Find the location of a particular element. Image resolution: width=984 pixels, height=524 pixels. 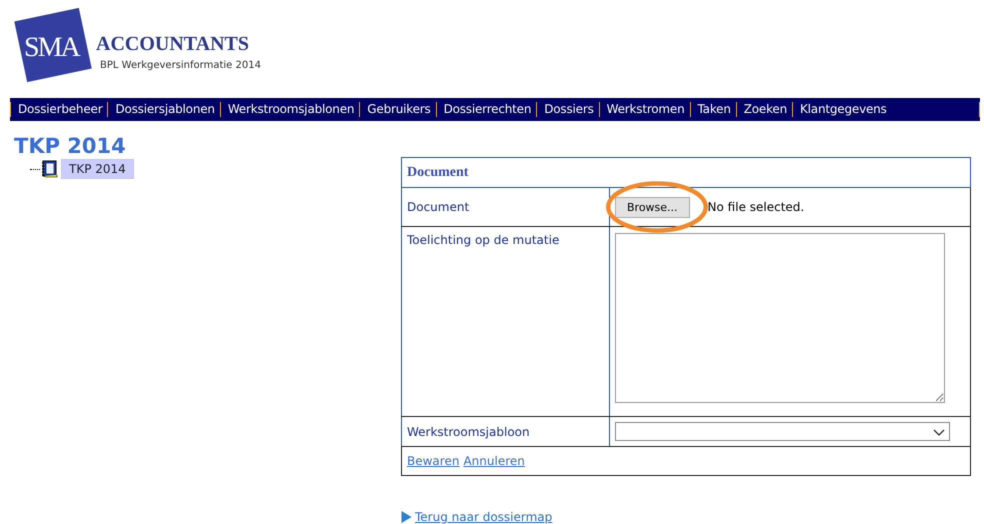

template-dropdown is located at coordinates (782, 431).